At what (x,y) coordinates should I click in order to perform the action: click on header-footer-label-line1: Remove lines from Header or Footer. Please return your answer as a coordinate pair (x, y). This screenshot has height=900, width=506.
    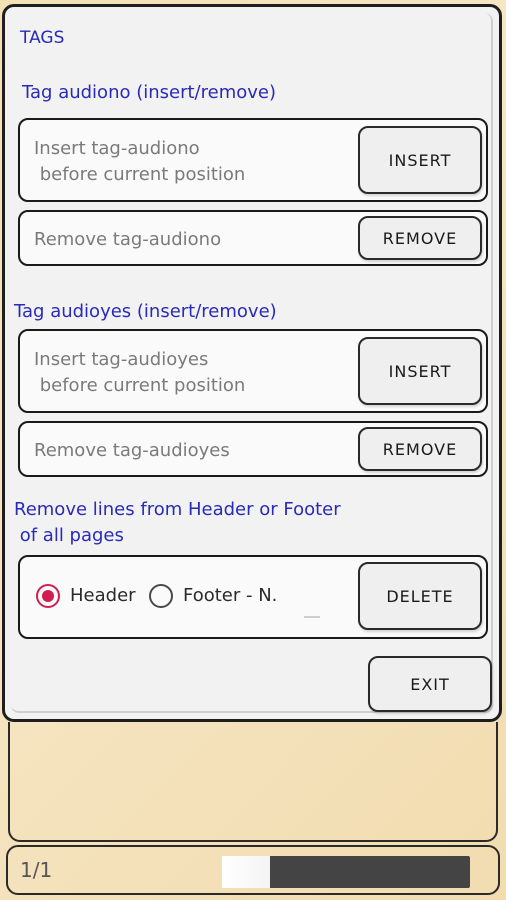
    Looking at the image, I should click on (177, 509).